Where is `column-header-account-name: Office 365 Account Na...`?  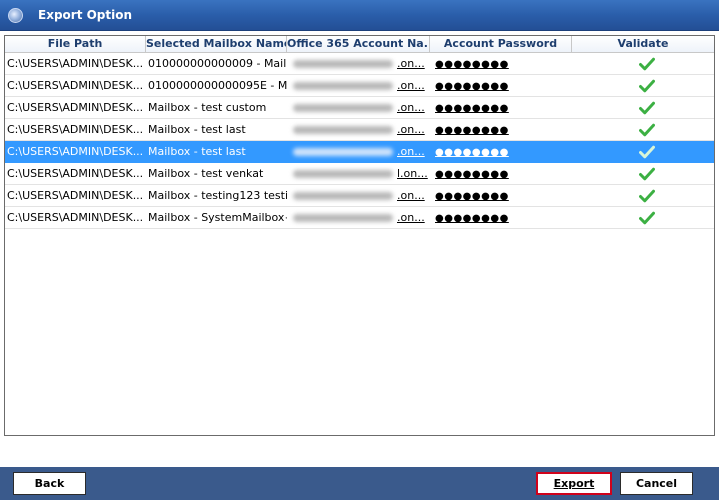
column-header-account-name: Office 365 Account Na... is located at coordinates (358, 44).